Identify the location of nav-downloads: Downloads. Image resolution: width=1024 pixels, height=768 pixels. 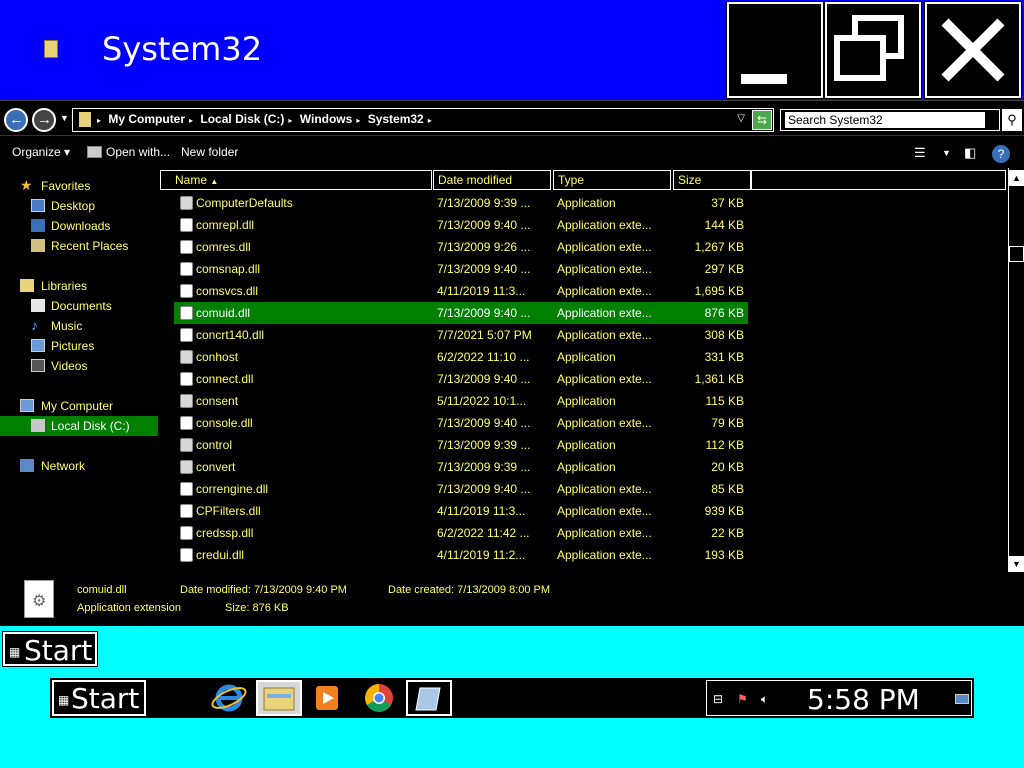
(79, 226).